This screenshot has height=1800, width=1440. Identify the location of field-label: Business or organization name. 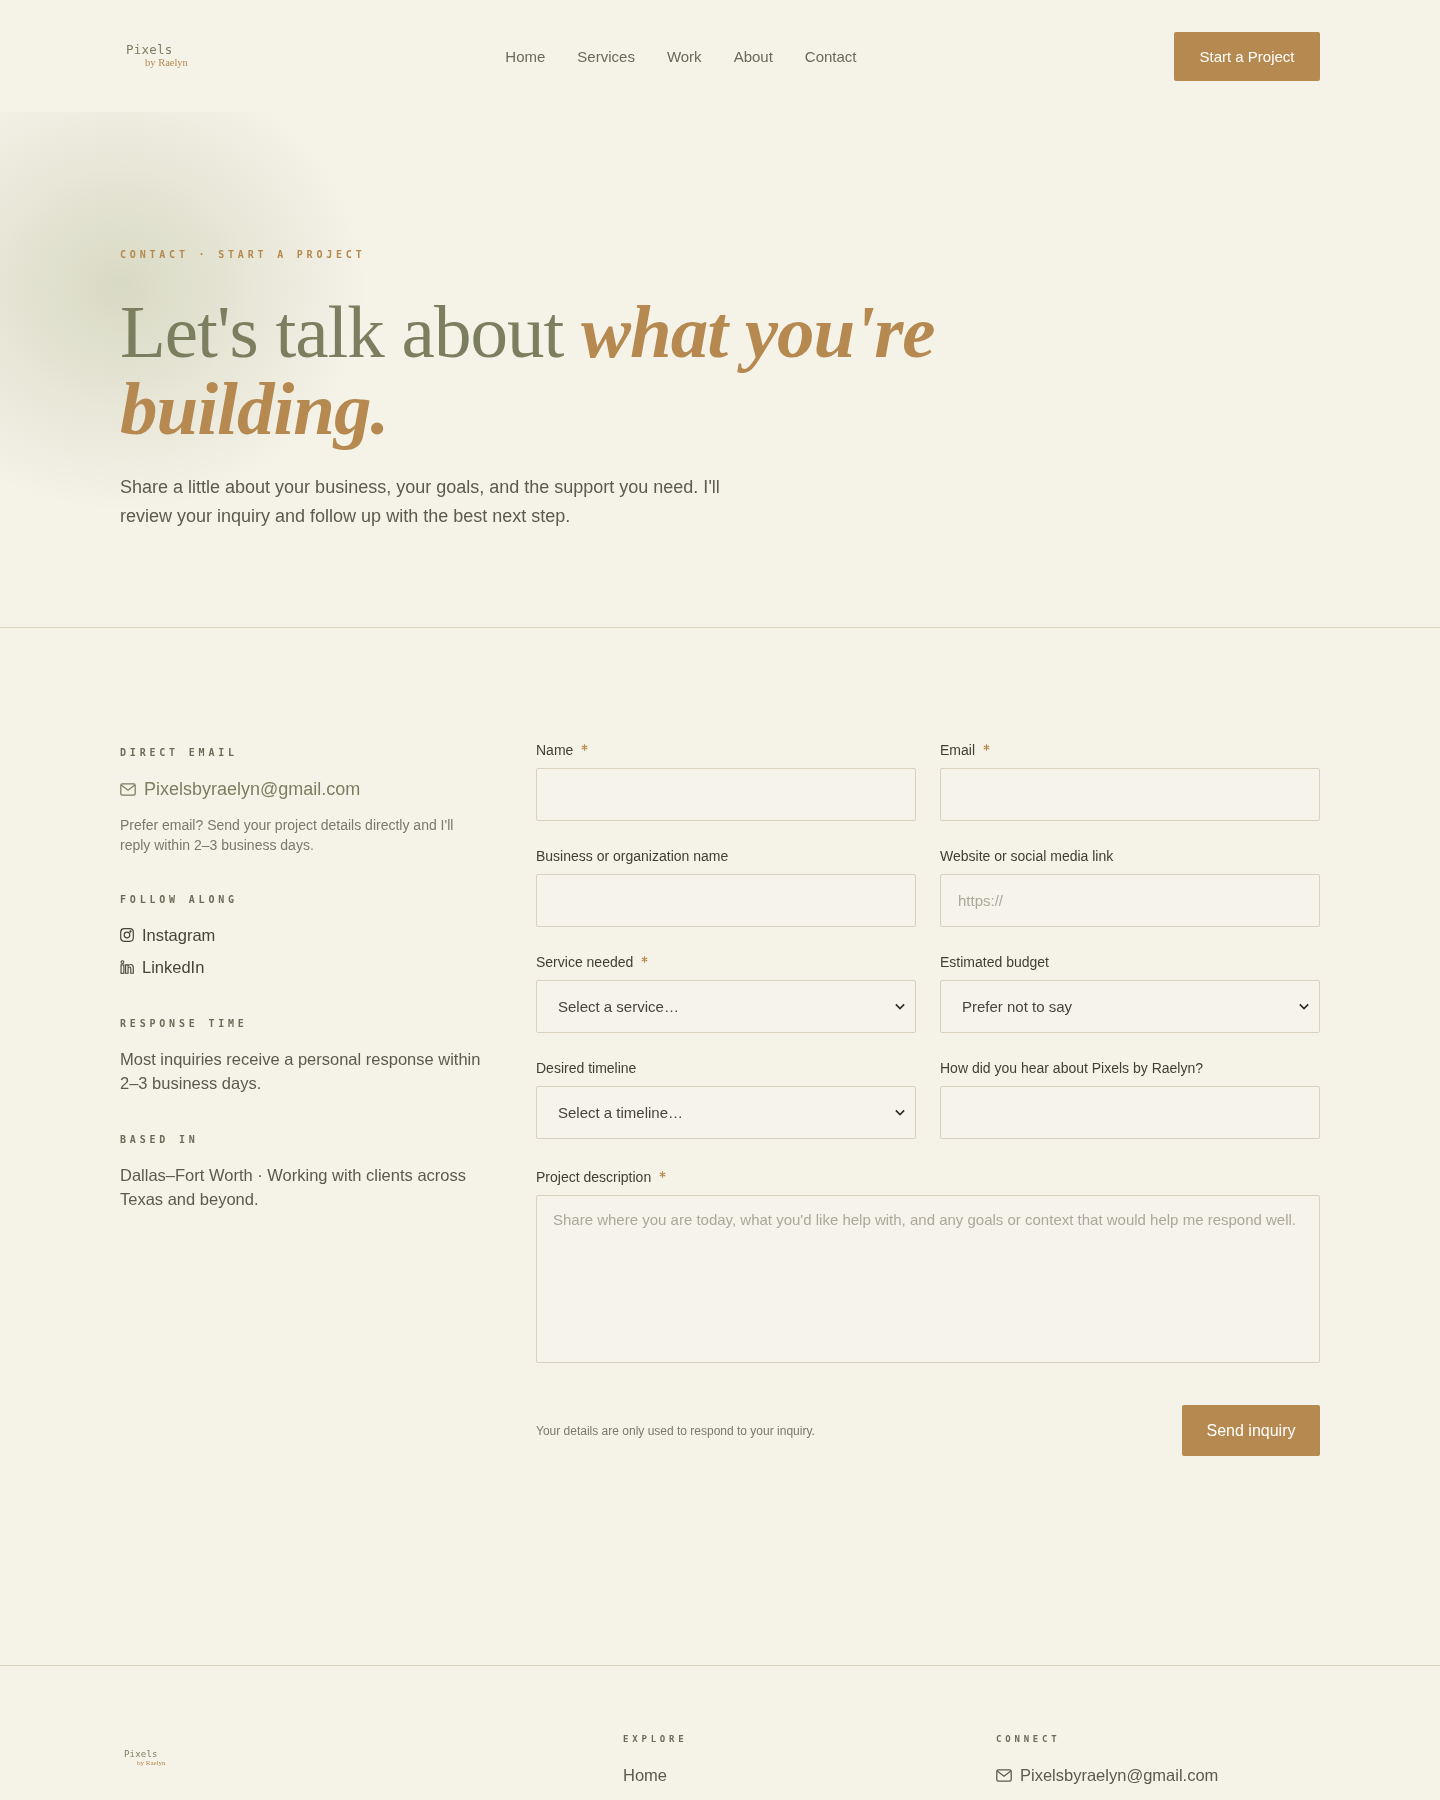
(632, 856).